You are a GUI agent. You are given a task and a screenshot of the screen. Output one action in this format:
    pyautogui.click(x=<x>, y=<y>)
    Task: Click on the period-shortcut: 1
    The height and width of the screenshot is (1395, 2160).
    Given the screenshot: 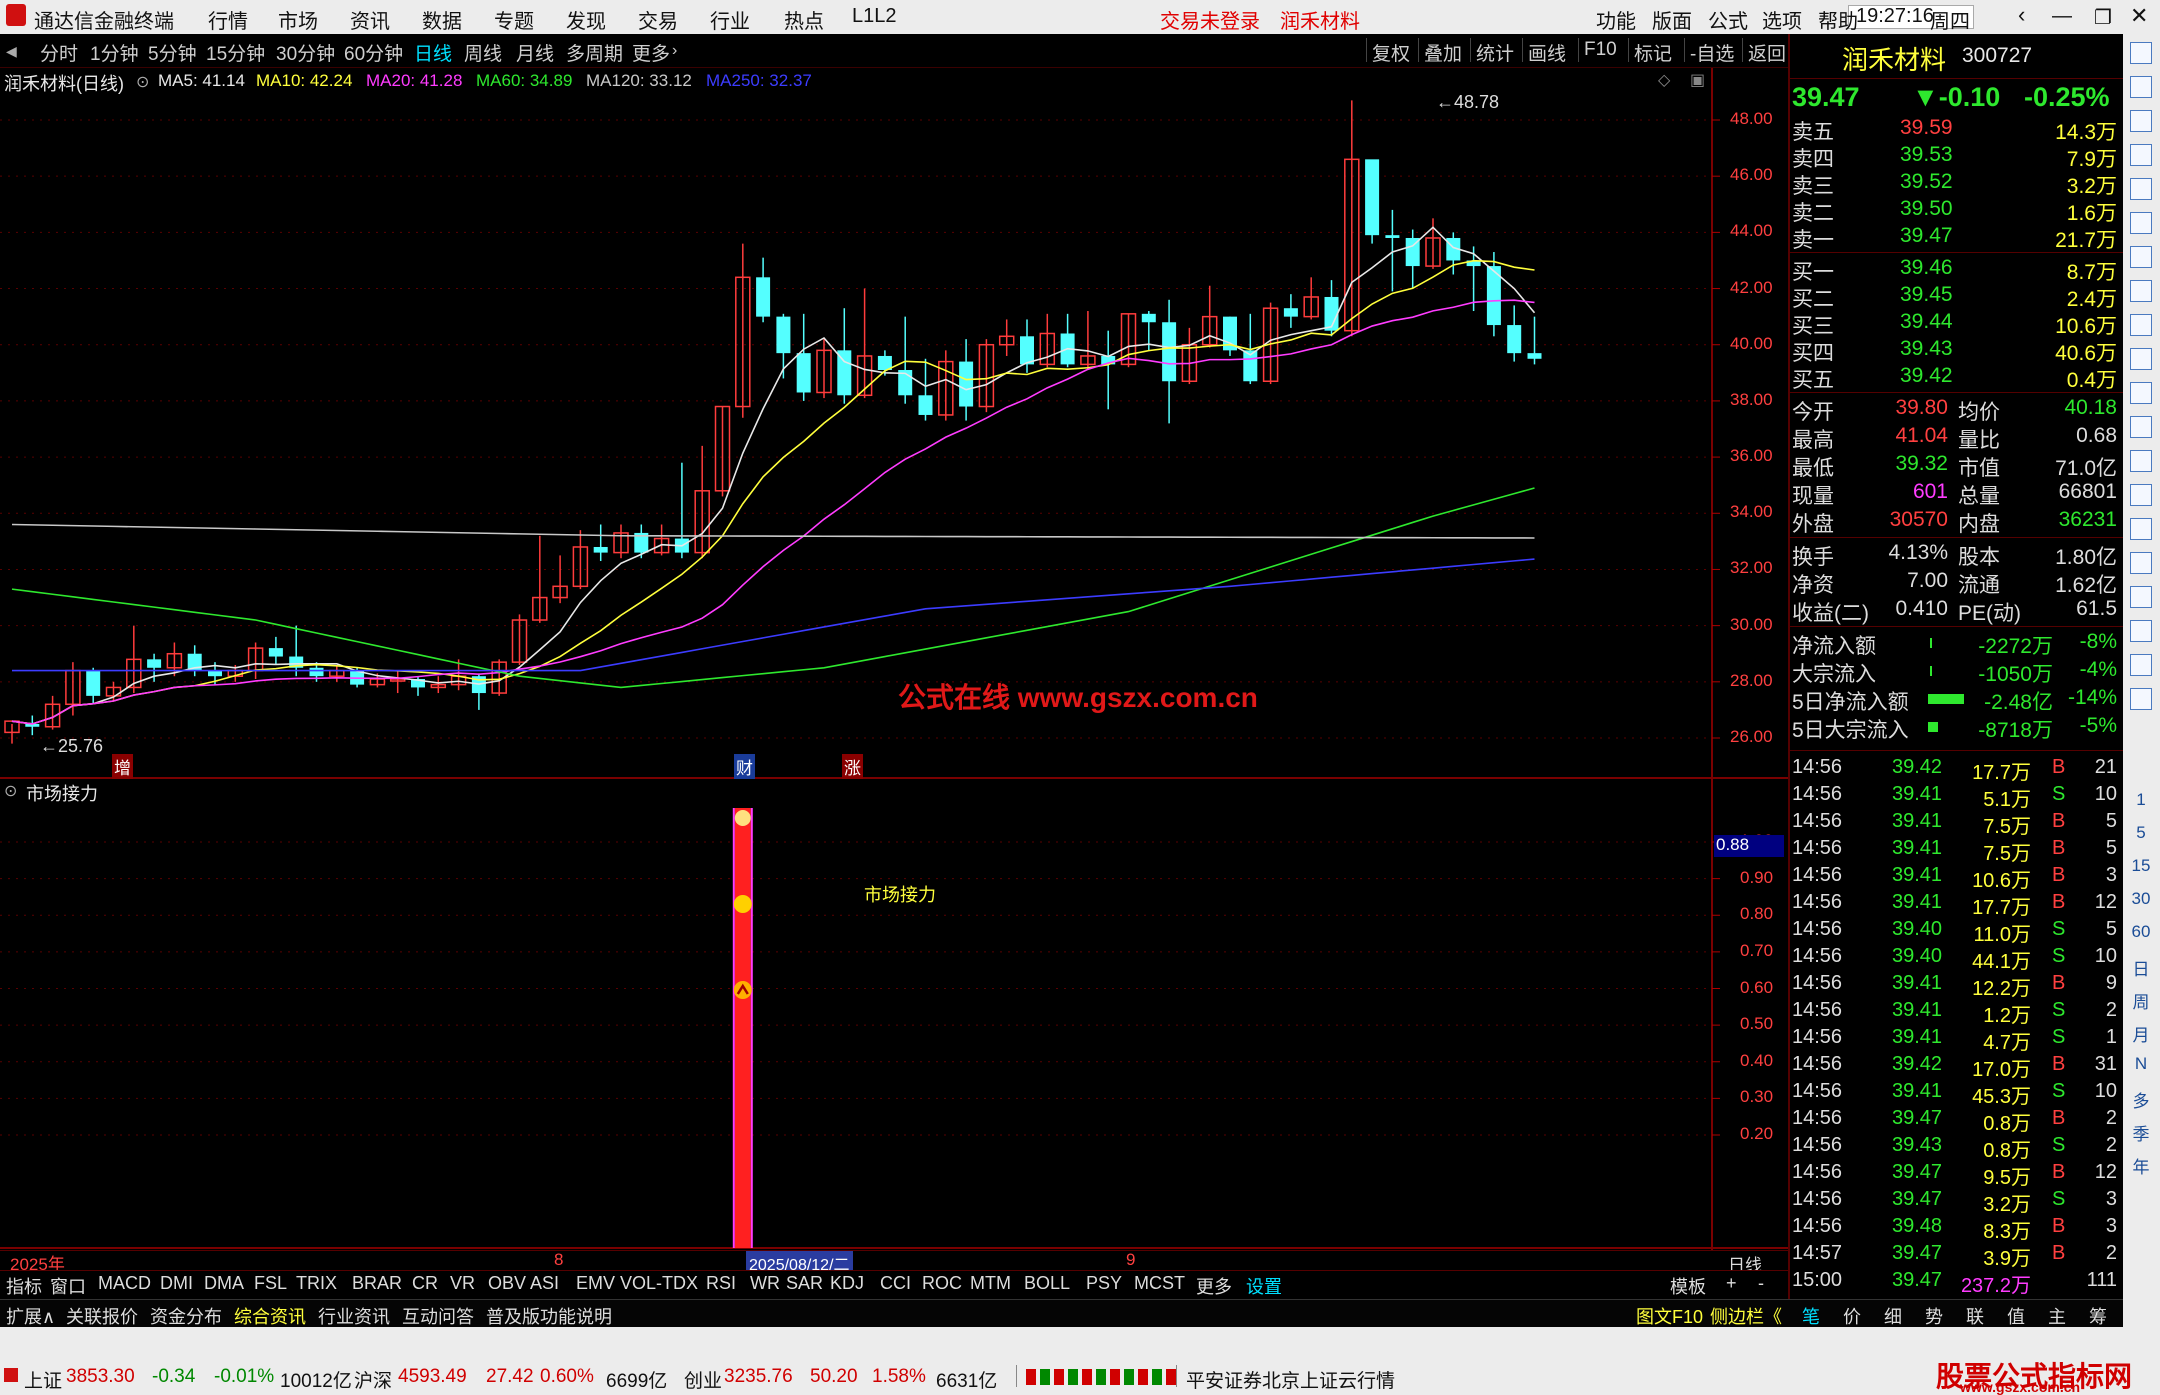 What is the action you would take?
    pyautogui.click(x=2141, y=800)
    